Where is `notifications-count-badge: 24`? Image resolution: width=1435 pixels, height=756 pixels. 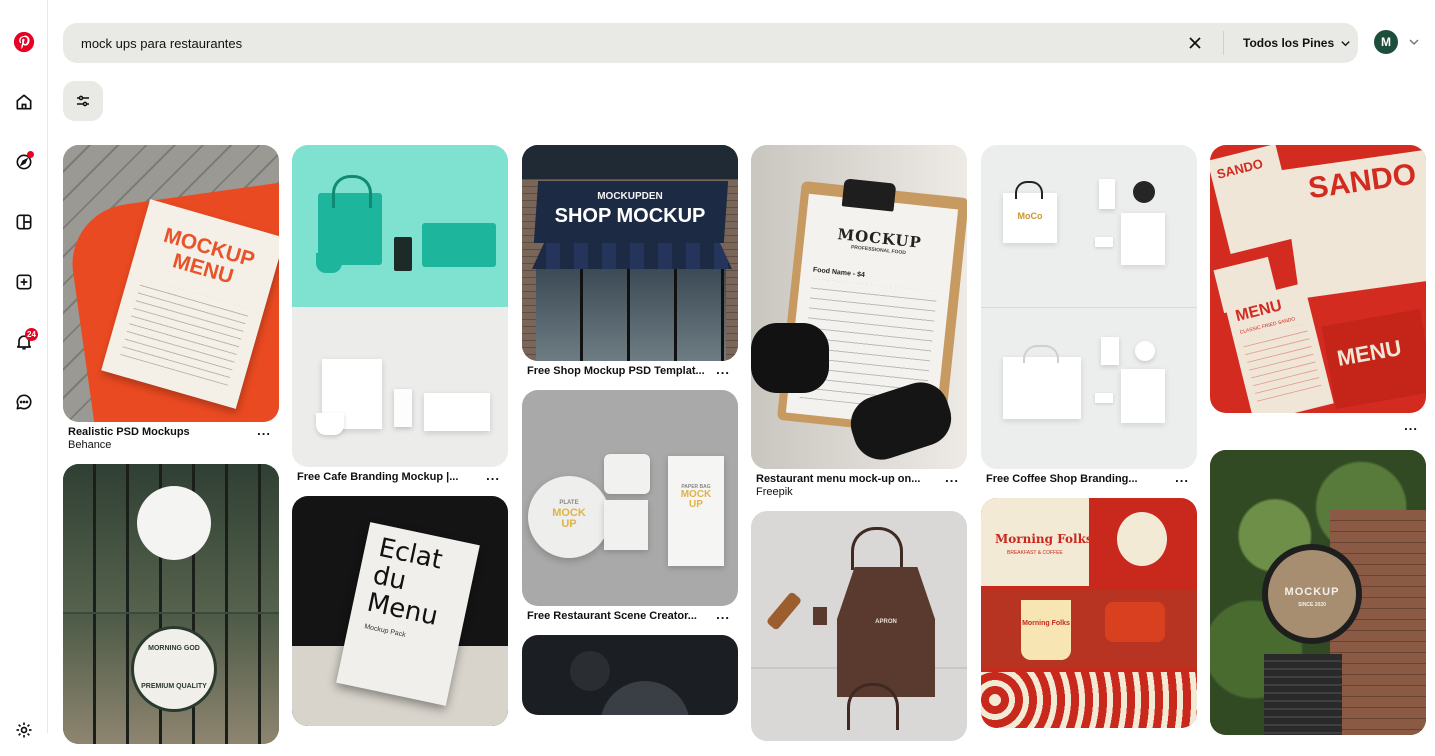
notifications-count-badge: 24 is located at coordinates (31, 334).